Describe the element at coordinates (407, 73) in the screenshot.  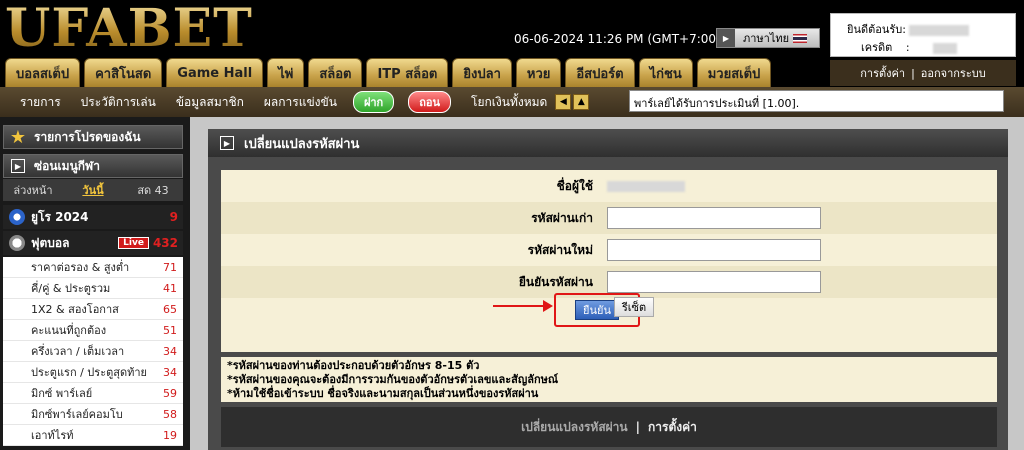
I see `tab-itp-slots: ITP สล็อต` at that location.